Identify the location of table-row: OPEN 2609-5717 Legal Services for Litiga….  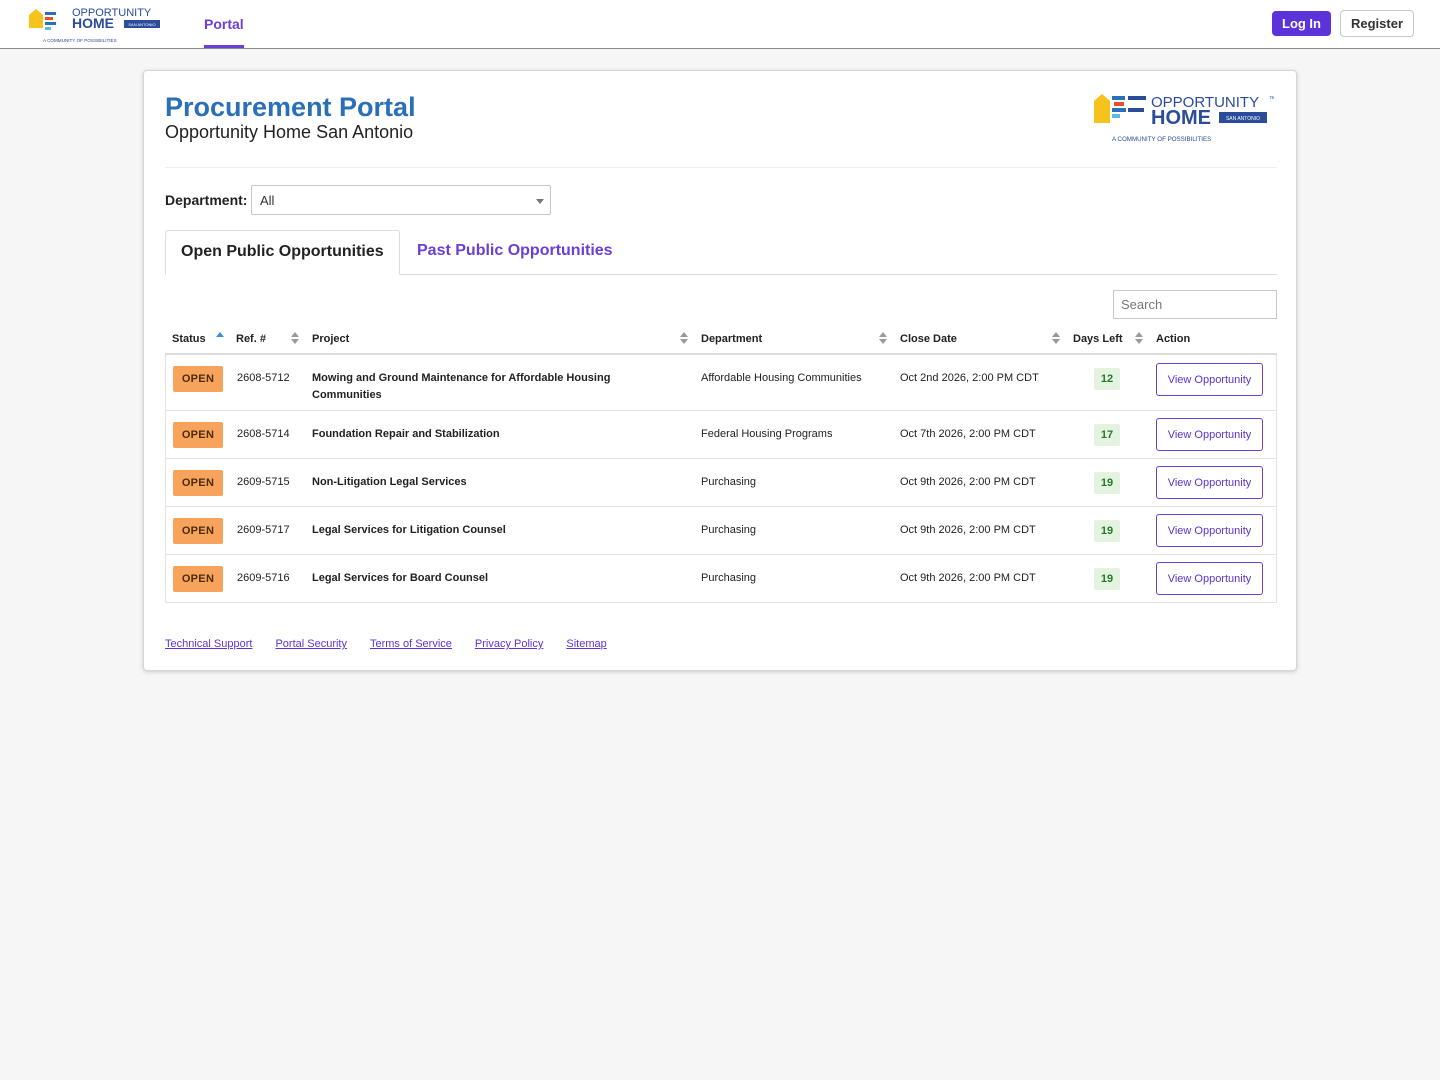
(721, 531).